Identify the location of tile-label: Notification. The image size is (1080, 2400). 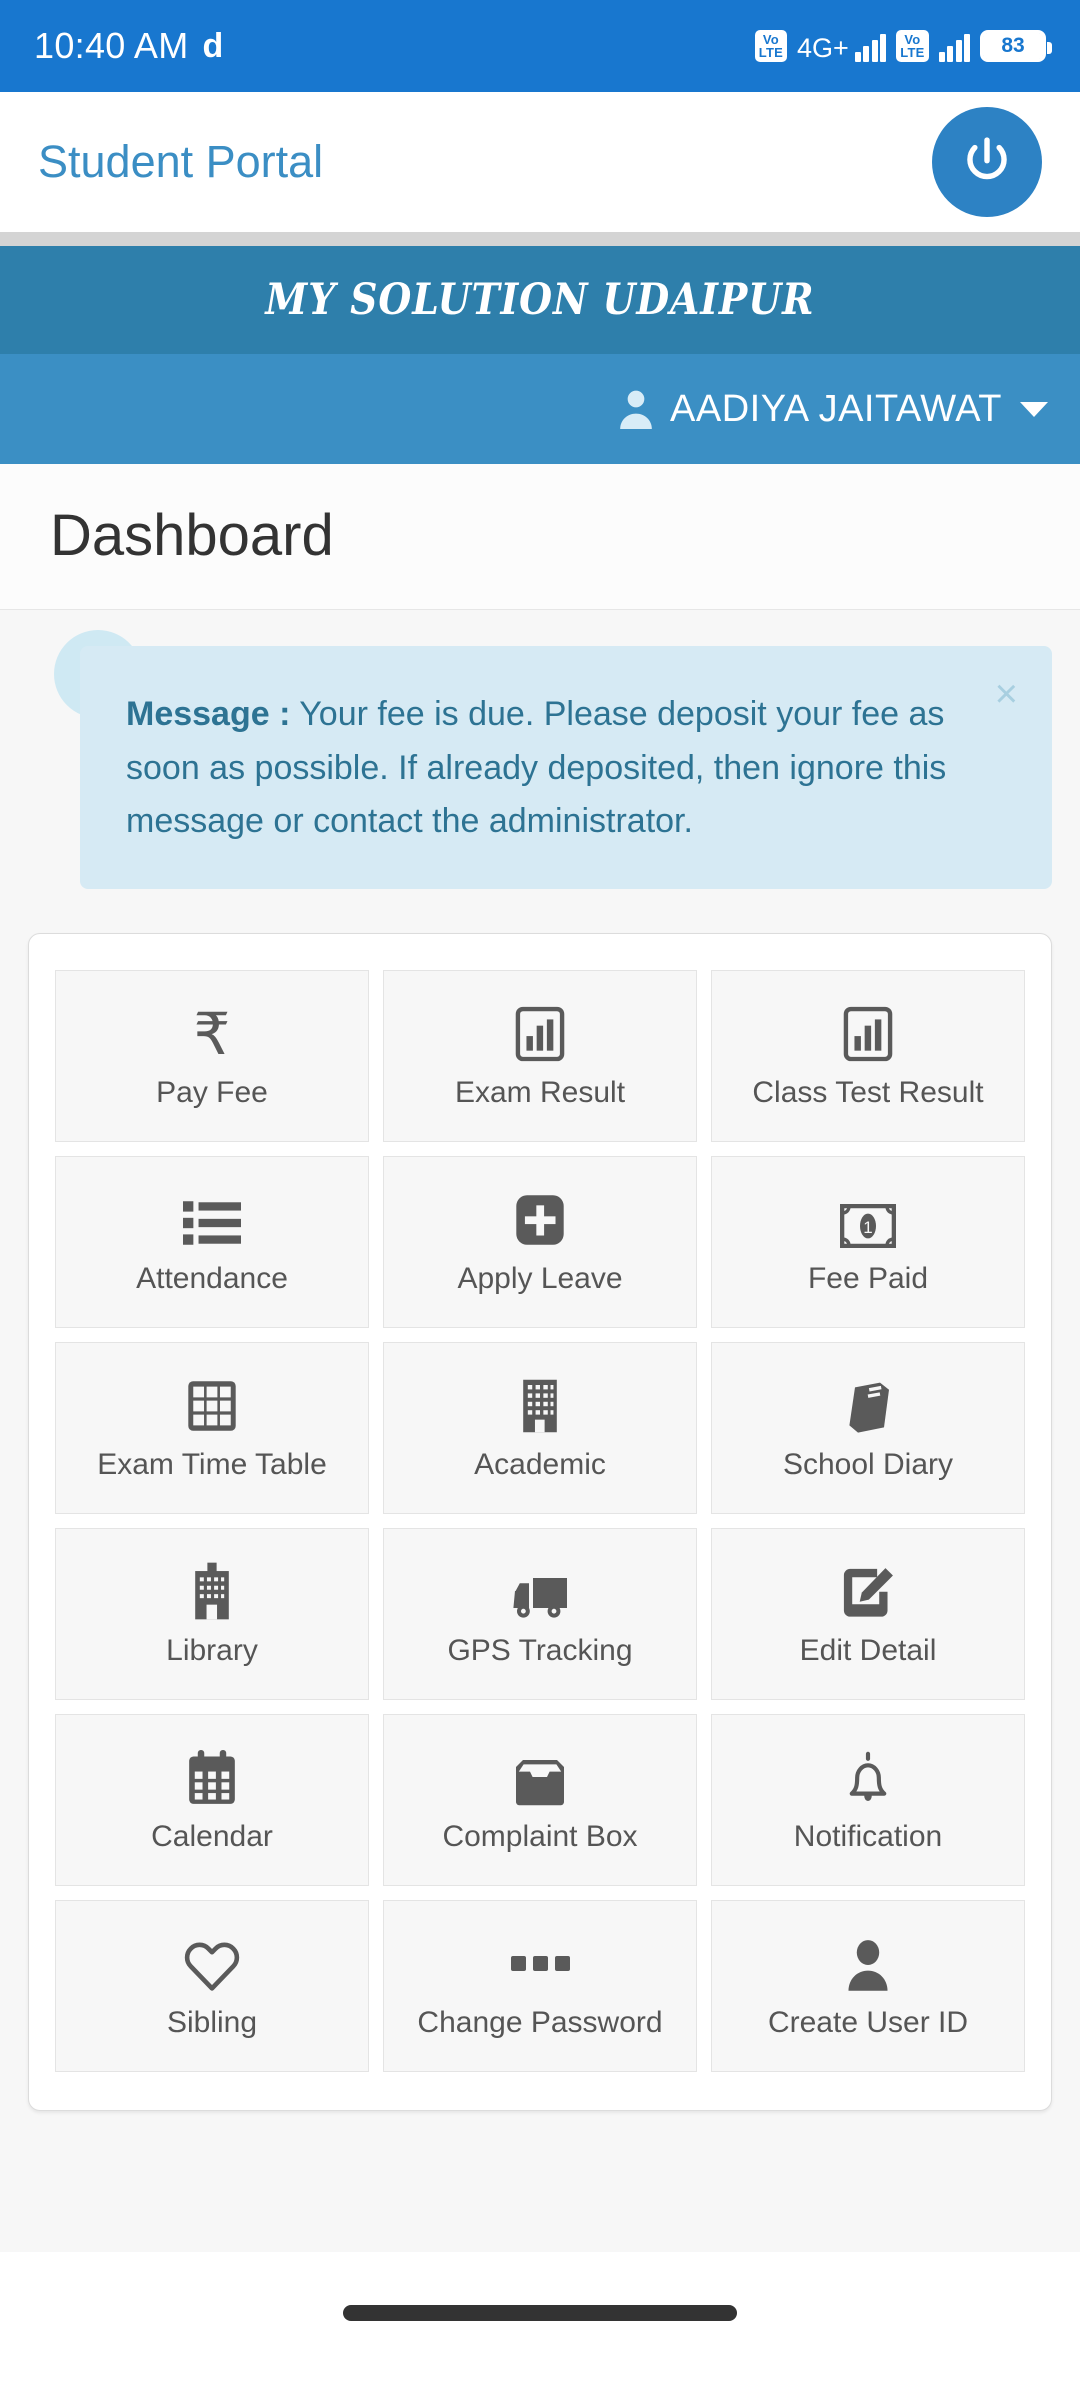
(868, 1837).